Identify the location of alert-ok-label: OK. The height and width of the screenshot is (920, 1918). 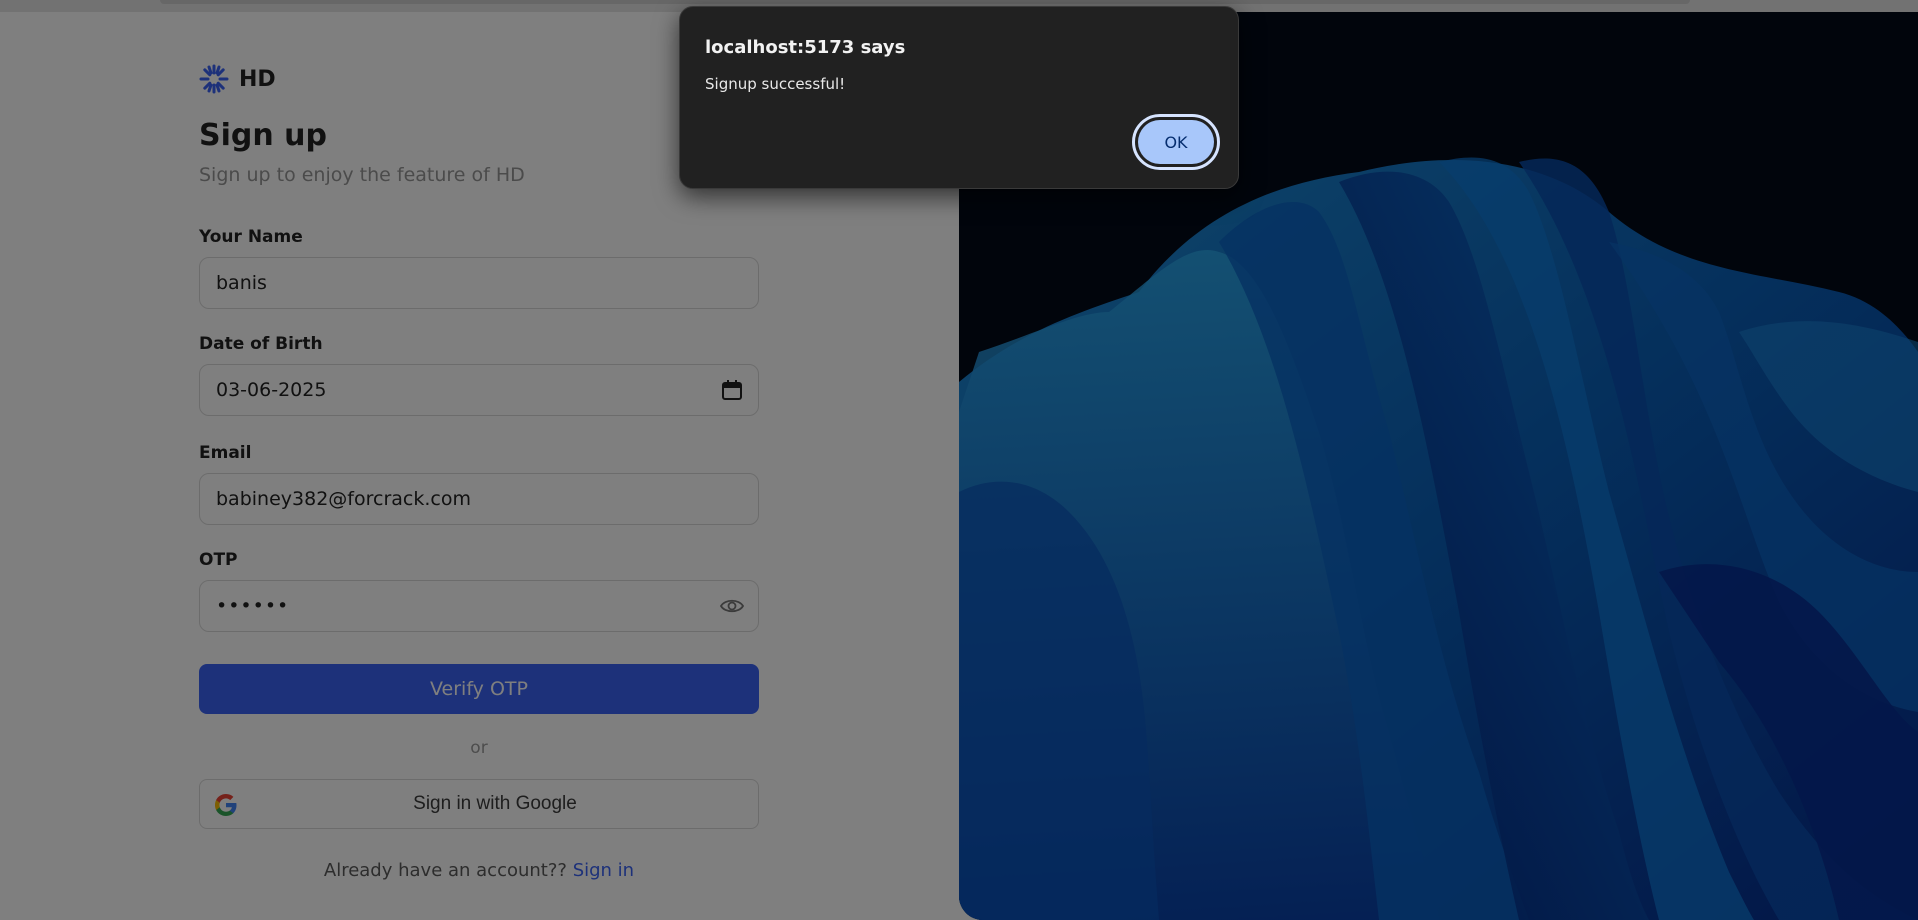
(1176, 142).